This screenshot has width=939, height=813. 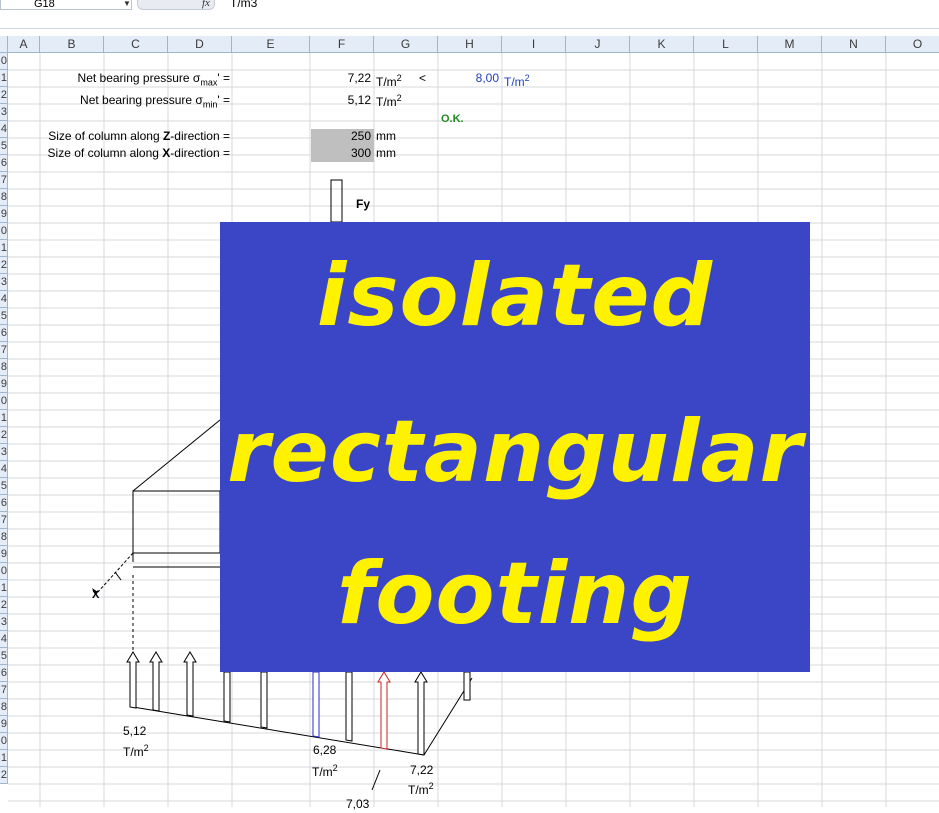 What do you see at coordinates (325, 750) in the screenshot?
I see `pressure-mid-value: 6,28` at bounding box center [325, 750].